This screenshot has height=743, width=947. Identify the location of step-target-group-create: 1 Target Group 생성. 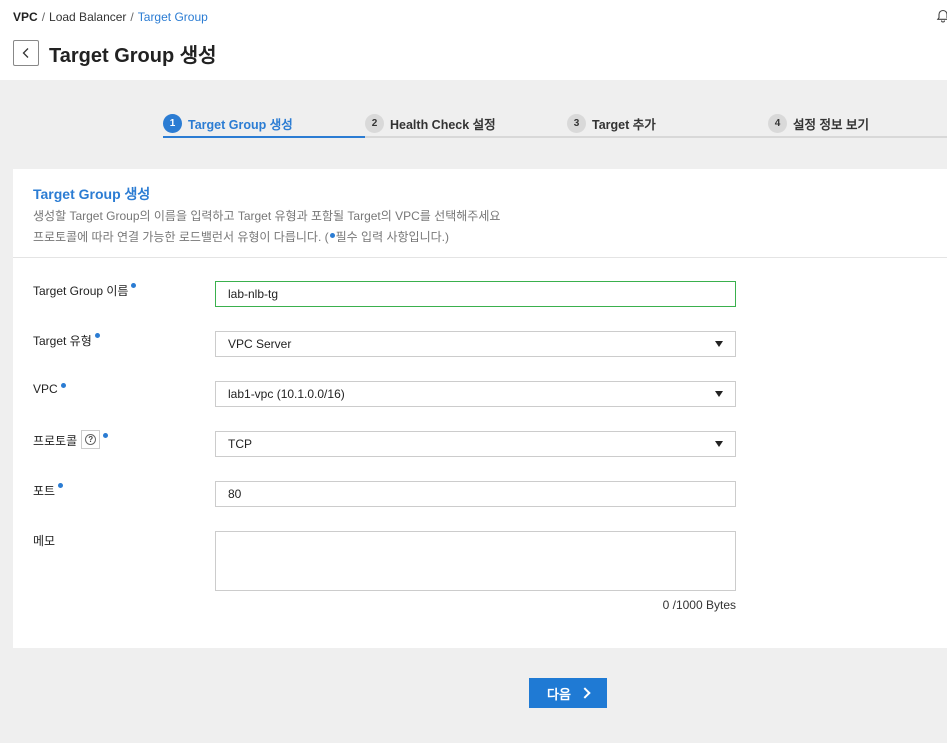
(228, 123).